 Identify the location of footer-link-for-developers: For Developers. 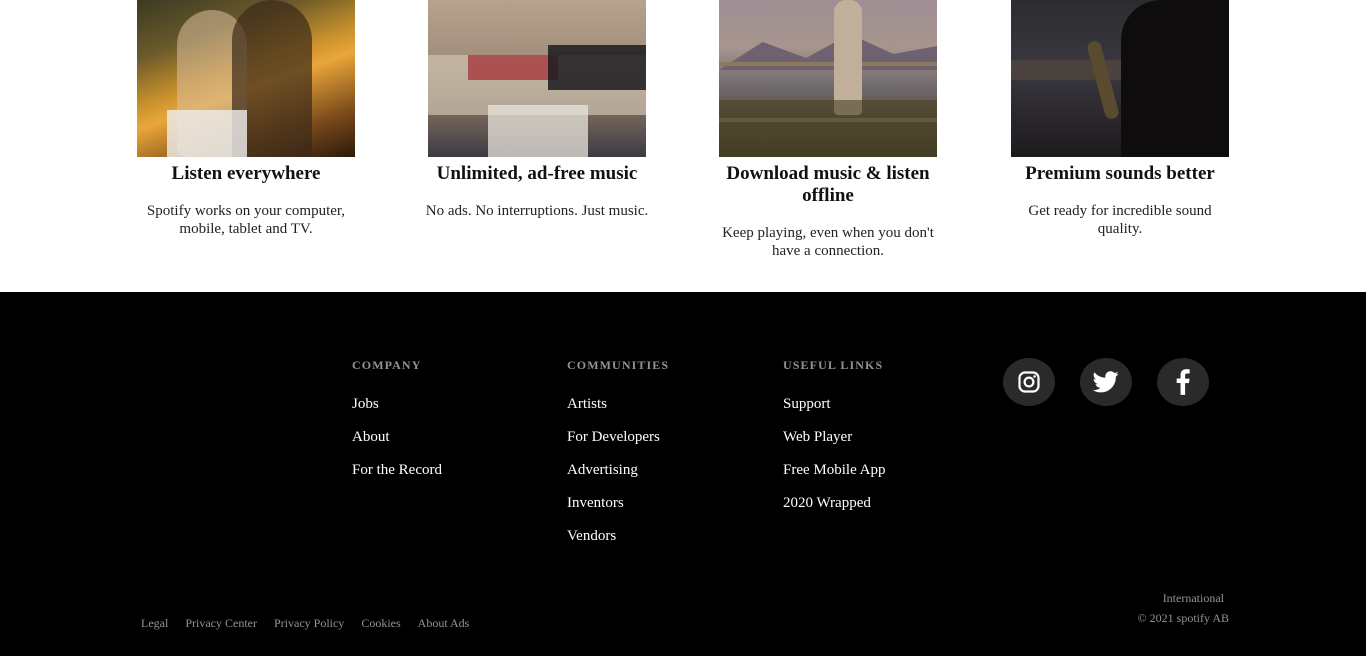
(613, 437).